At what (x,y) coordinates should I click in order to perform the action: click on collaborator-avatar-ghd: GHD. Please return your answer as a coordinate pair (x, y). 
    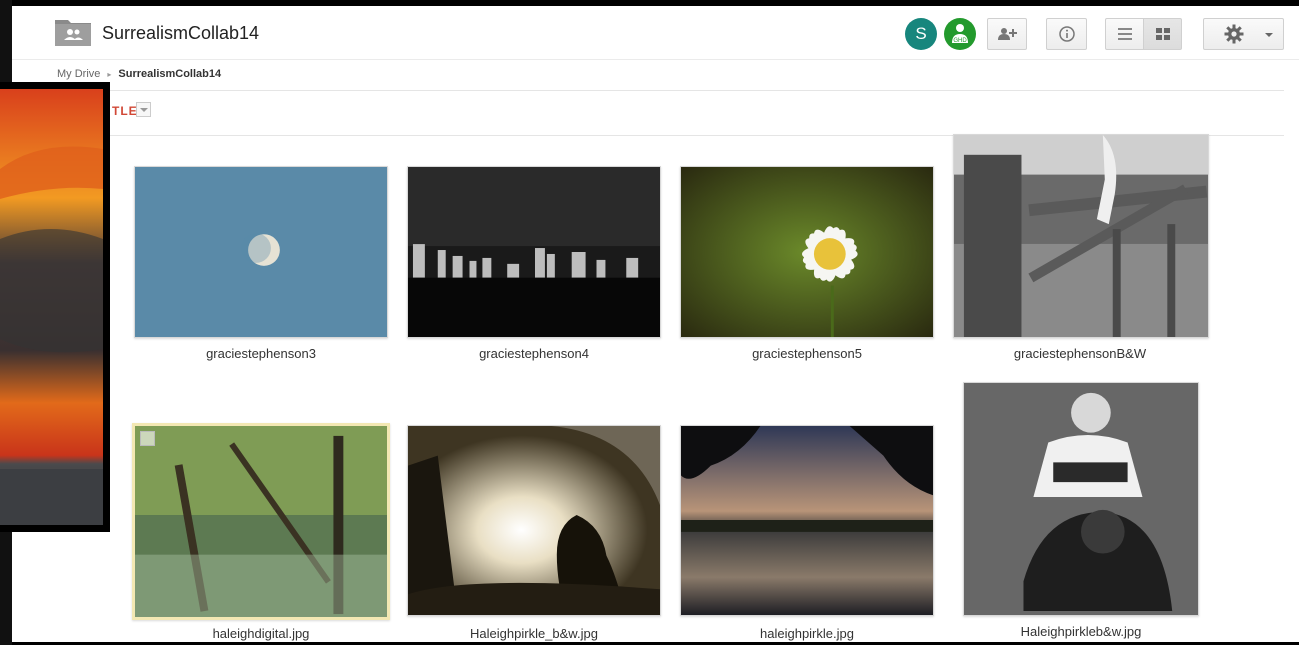
    Looking at the image, I should click on (960, 34).